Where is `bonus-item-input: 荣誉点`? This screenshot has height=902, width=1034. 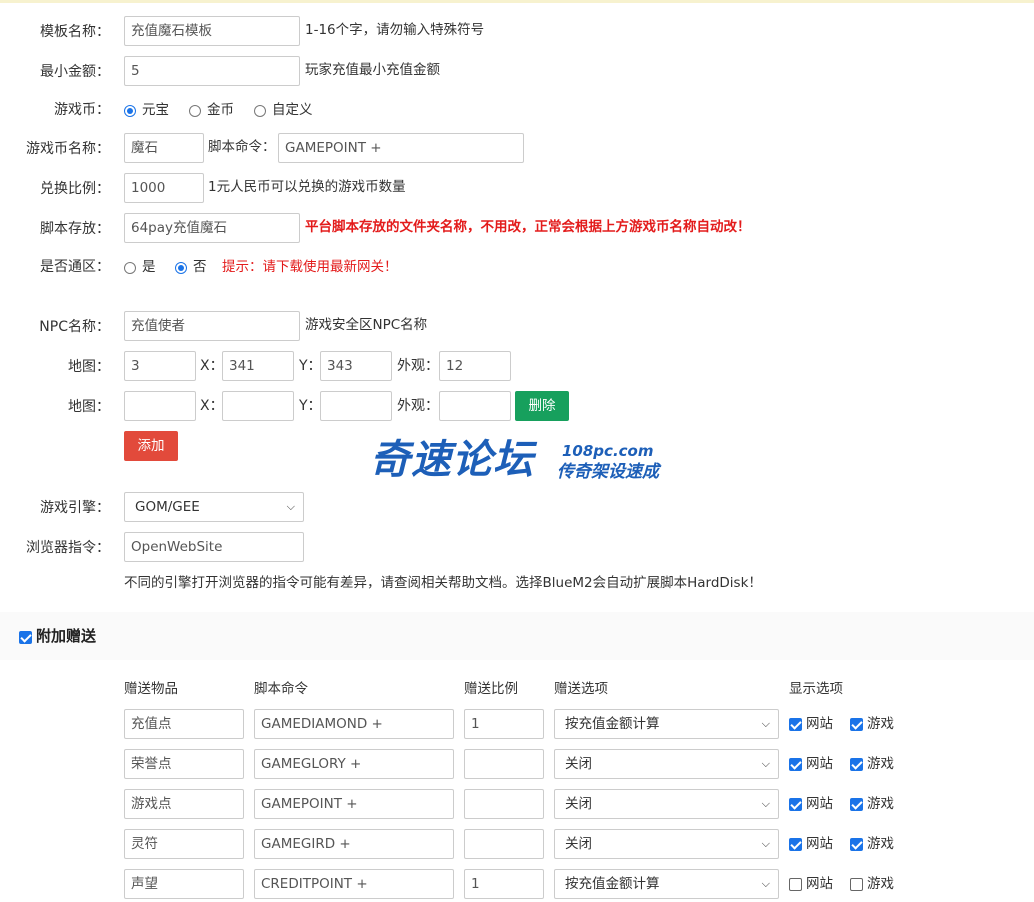 bonus-item-input: 荣誉点 is located at coordinates (184, 764).